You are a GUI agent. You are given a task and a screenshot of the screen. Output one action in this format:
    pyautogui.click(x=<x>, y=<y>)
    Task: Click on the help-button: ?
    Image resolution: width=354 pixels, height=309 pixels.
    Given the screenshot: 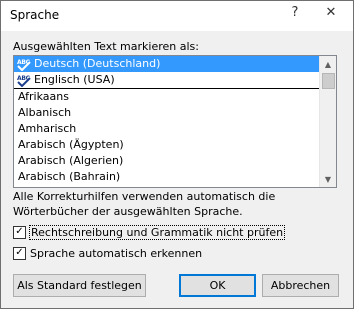 What is the action you would take?
    pyautogui.click(x=295, y=12)
    